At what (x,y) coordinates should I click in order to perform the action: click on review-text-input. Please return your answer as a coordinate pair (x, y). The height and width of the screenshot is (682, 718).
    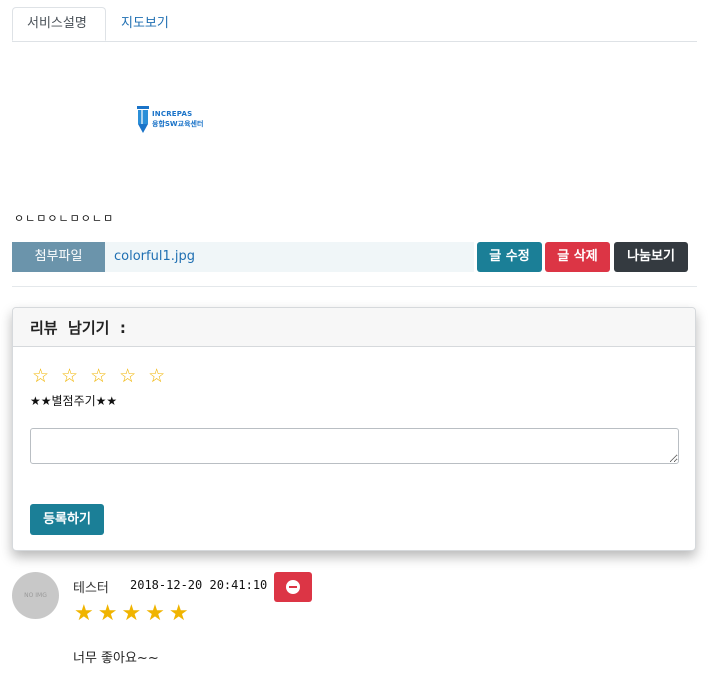
    Looking at the image, I should click on (354, 446).